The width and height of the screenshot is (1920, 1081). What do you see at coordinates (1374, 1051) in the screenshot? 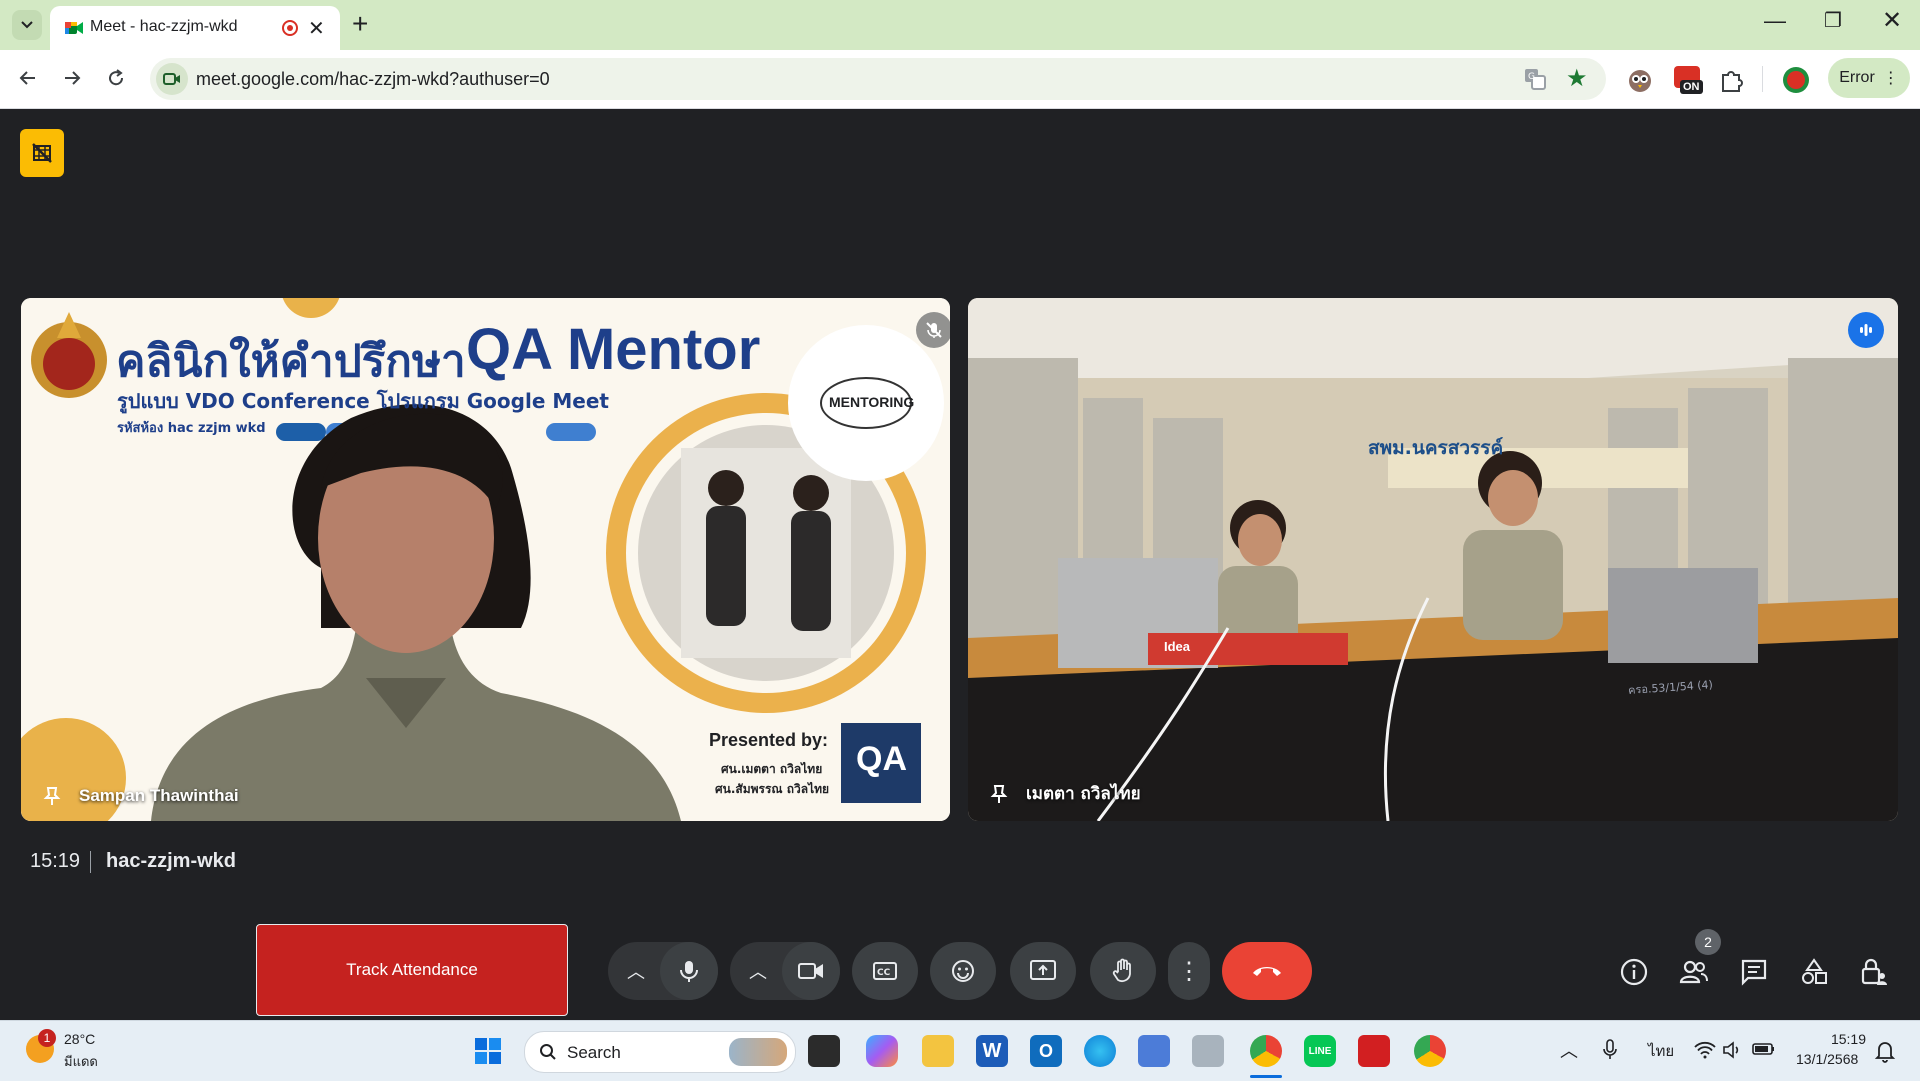
I see `acrobat-icon` at bounding box center [1374, 1051].